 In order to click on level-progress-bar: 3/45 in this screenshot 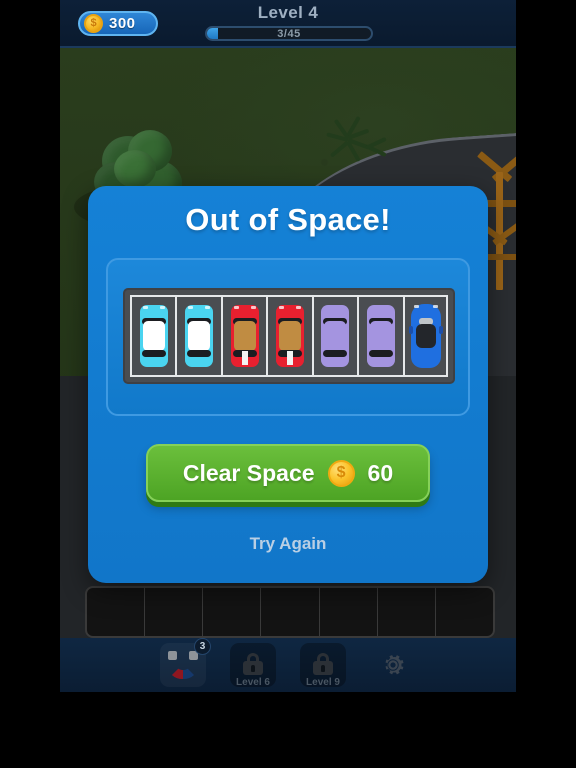, I will do `click(289, 33)`.